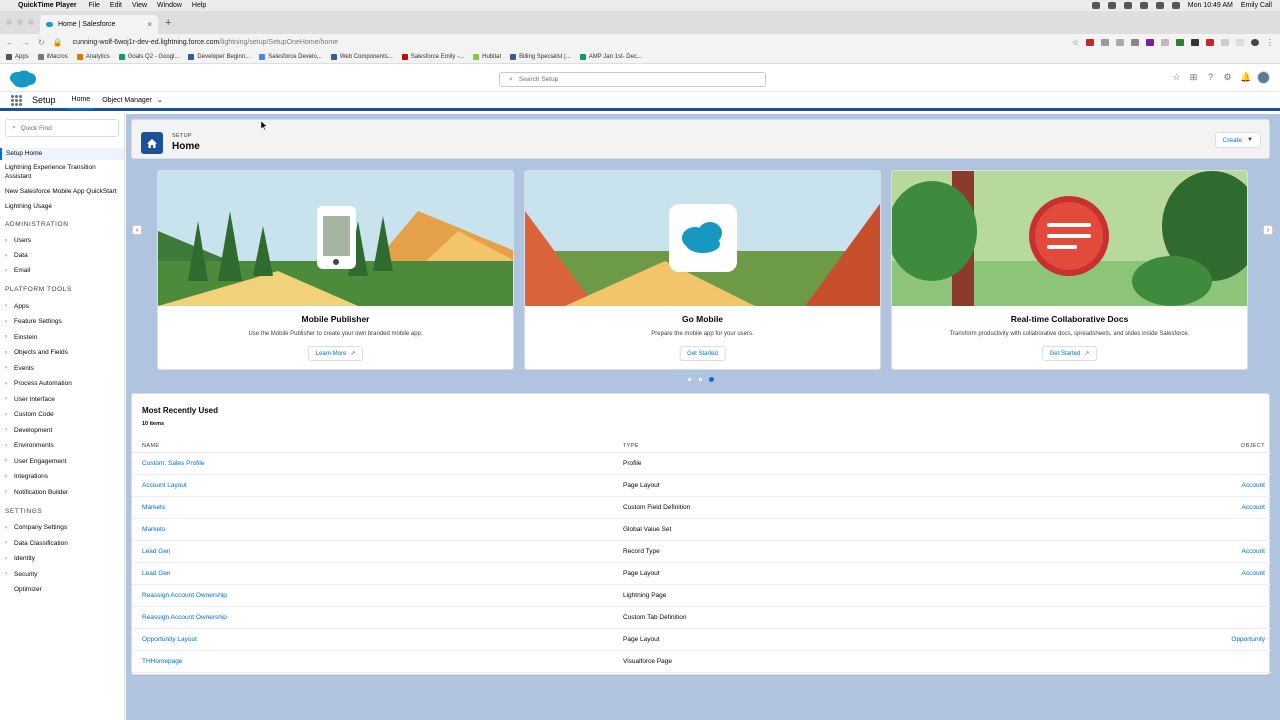 The width and height of the screenshot is (1280, 720). What do you see at coordinates (41, 42) in the screenshot?
I see `reload-icon: ↻` at bounding box center [41, 42].